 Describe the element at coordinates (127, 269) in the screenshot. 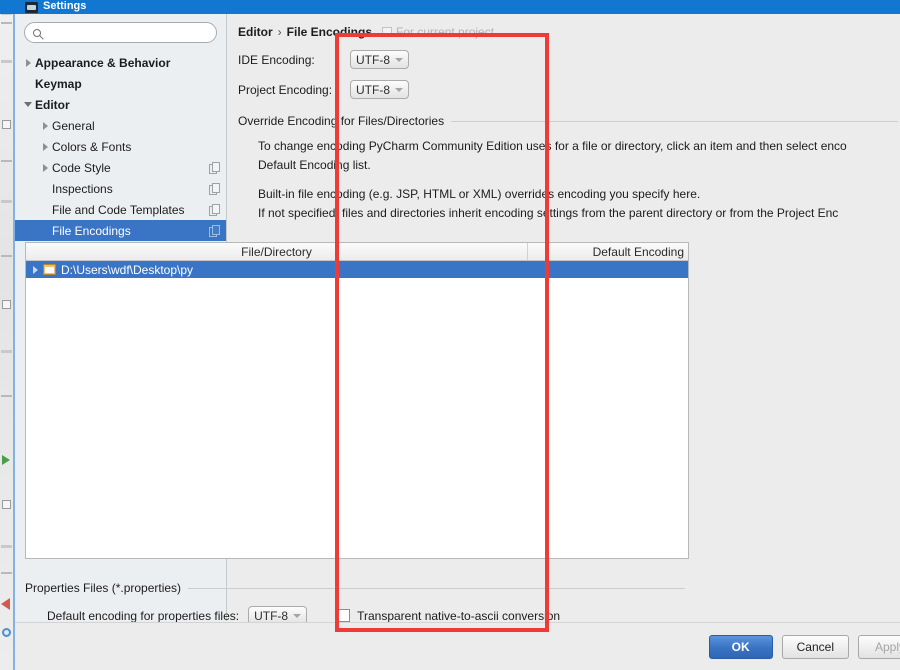

I see `table-cell-path: D:\Users\wdf\Desktop\py` at that location.